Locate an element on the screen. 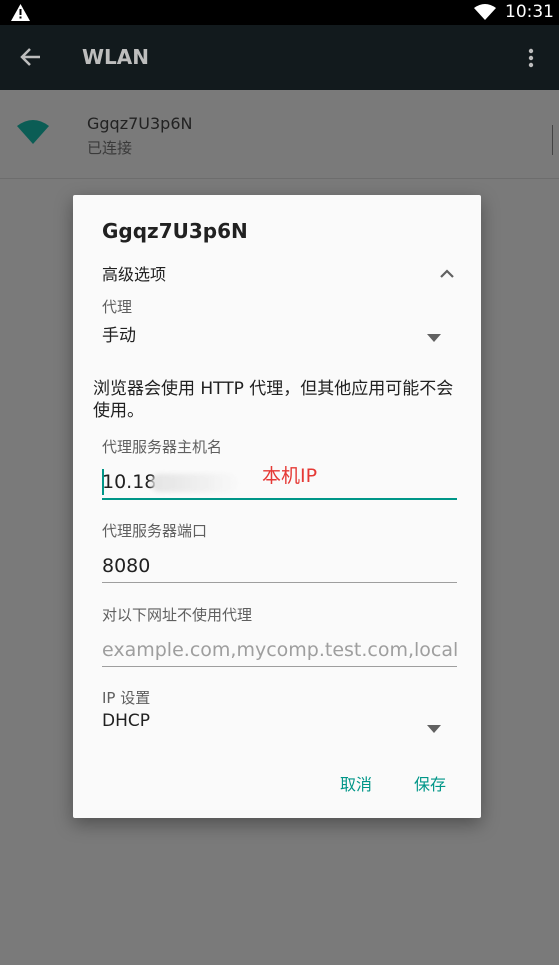 The height and width of the screenshot is (965, 559). page-title: WLAN is located at coordinates (116, 57).